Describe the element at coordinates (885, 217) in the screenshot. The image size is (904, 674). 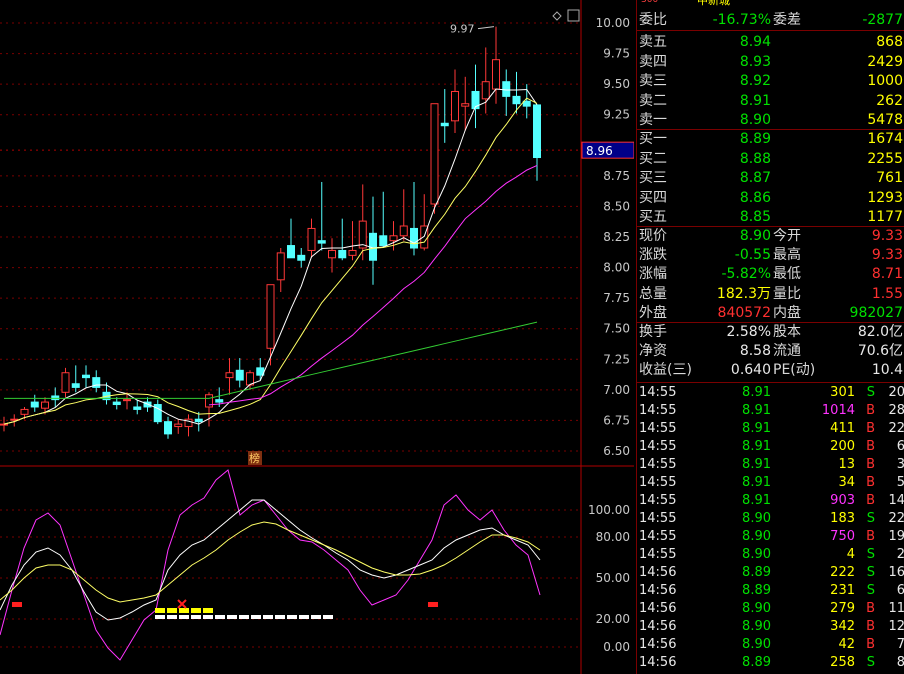
I see `bid-volume: 1177` at that location.